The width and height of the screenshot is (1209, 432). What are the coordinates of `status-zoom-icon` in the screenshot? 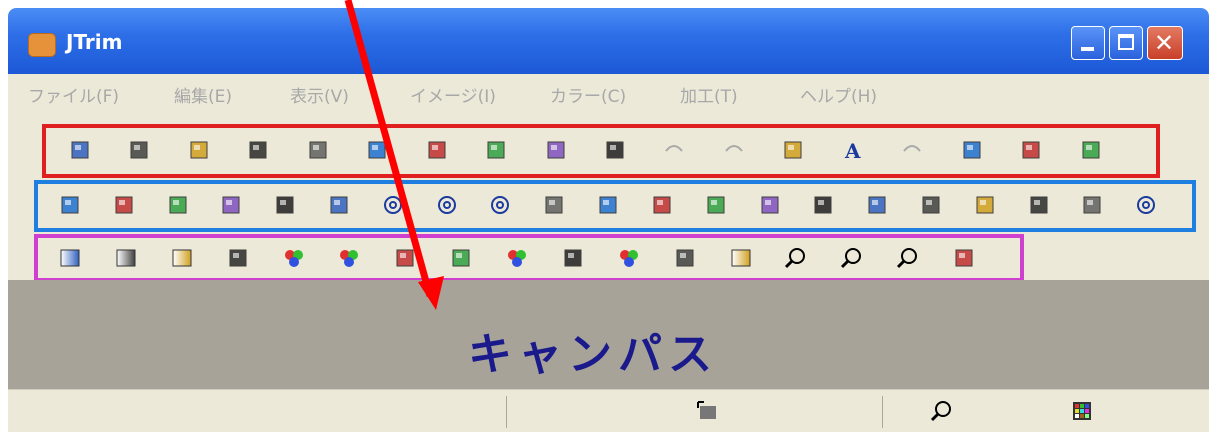 It's located at (942, 411).